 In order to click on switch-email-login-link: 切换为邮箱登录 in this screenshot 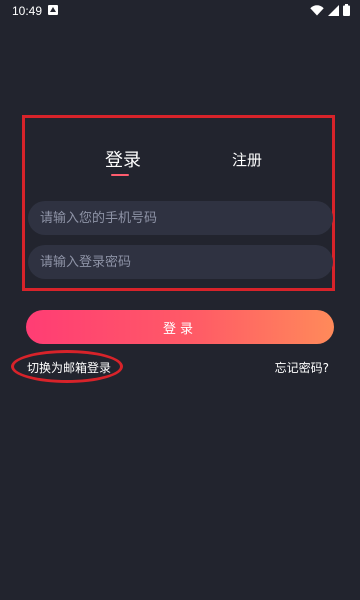, I will do `click(69, 367)`.